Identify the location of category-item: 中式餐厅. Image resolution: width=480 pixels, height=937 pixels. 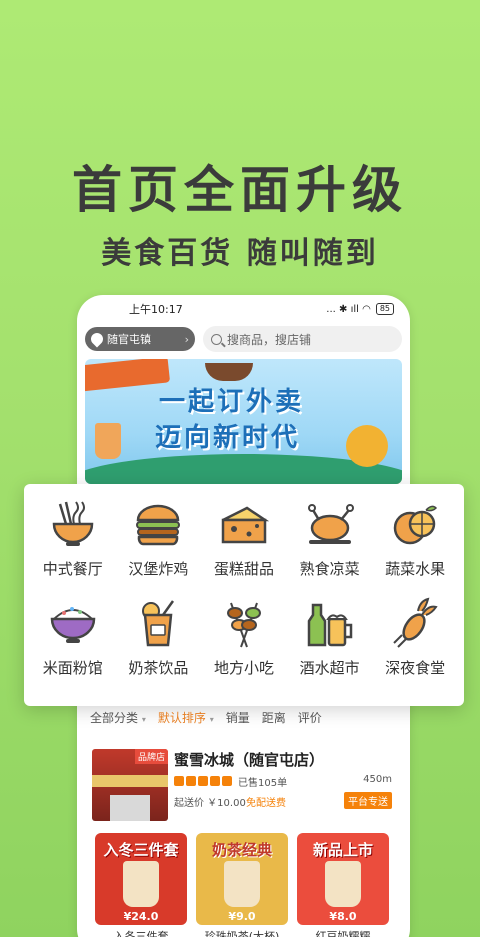
(73, 547).